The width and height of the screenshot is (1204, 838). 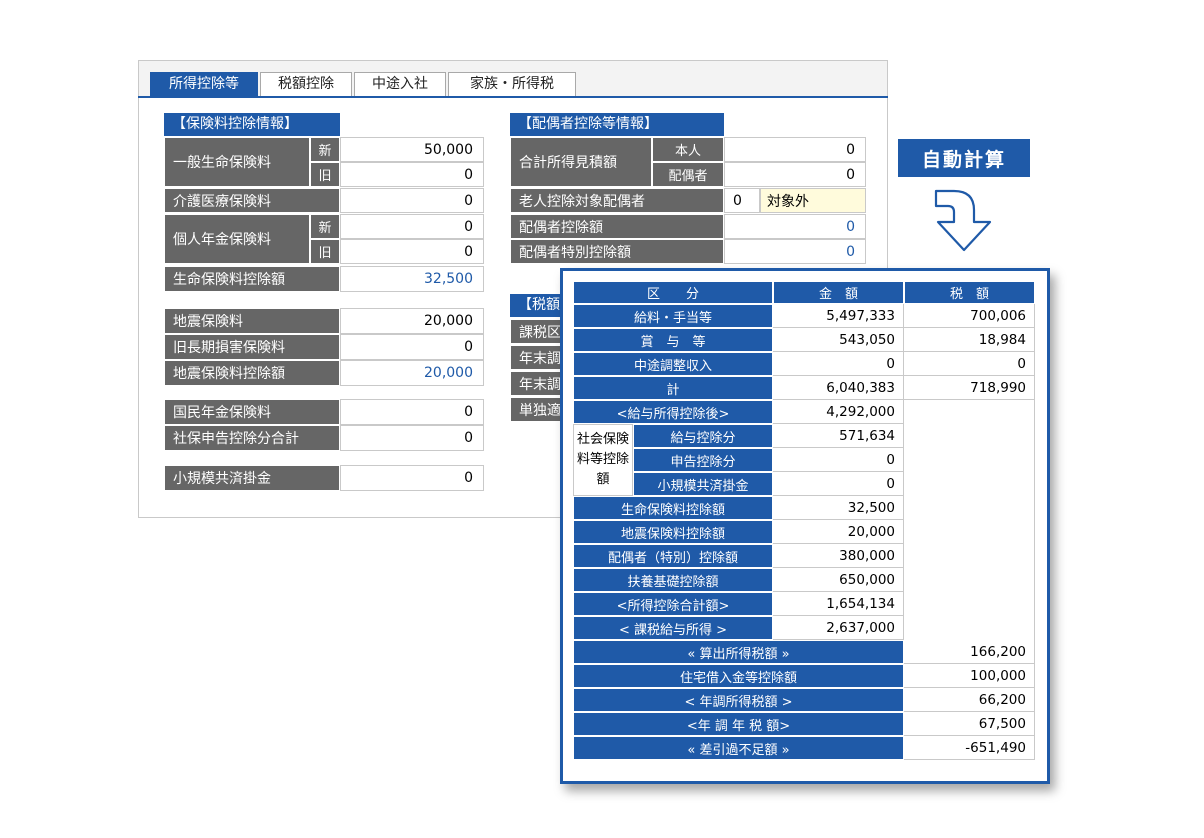 What do you see at coordinates (325, 149) in the screenshot?
I see `general-life-new-label: 新` at bounding box center [325, 149].